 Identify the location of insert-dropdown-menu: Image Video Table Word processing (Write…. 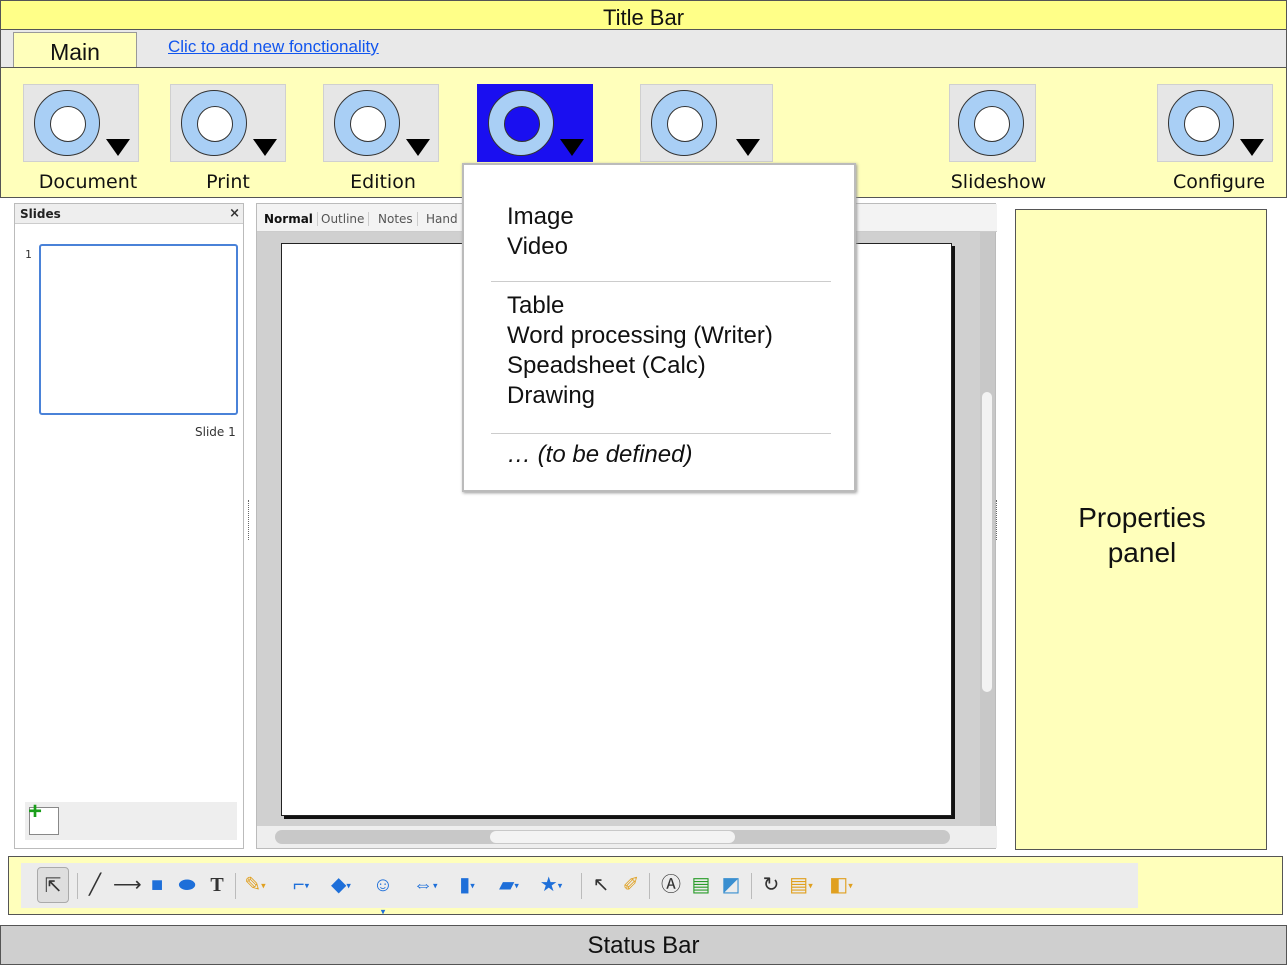
(659, 327).